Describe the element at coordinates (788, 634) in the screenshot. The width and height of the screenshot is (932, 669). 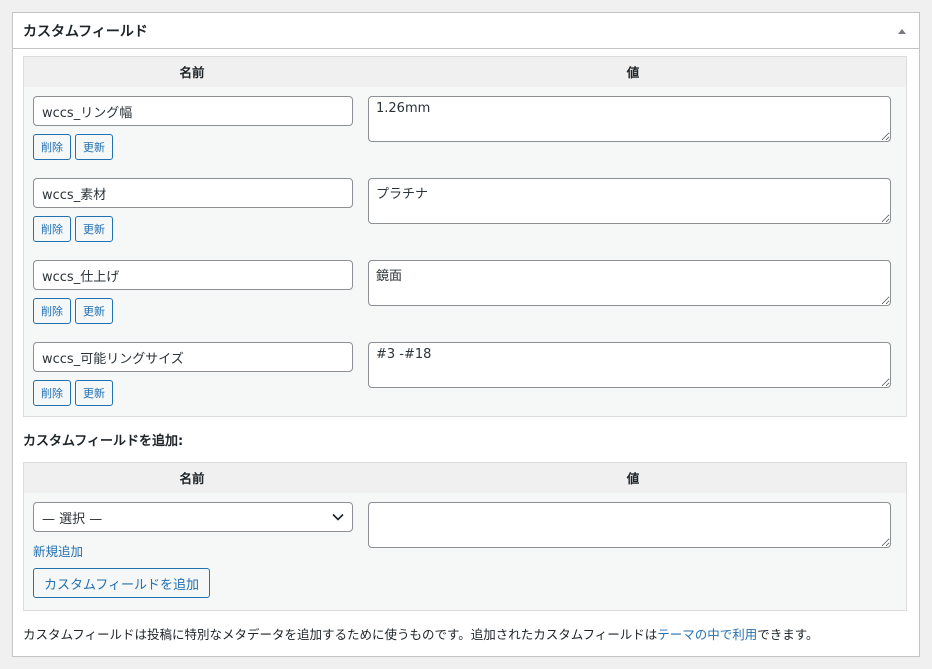
I see `help-text-after: できます。` at that location.